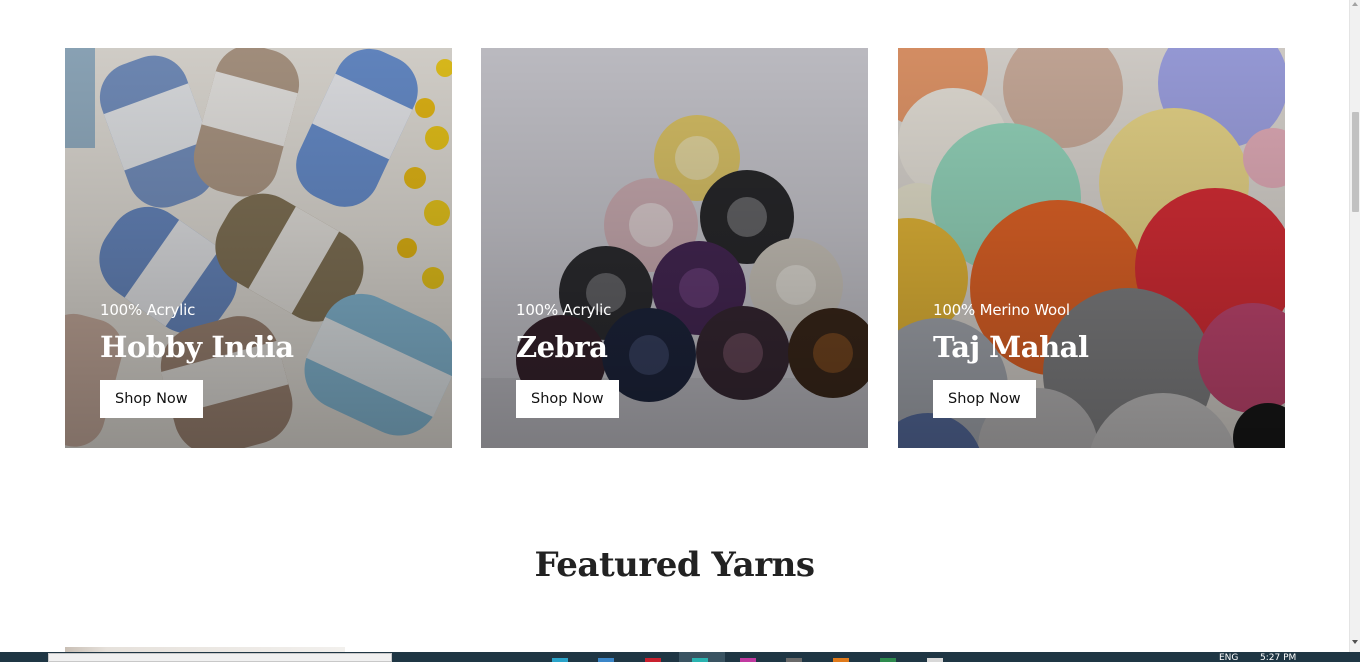 Image resolution: width=1360 pixels, height=662 pixels. What do you see at coordinates (674, 565) in the screenshot?
I see `section-heading-featured-yarns: Featured Yarns` at bounding box center [674, 565].